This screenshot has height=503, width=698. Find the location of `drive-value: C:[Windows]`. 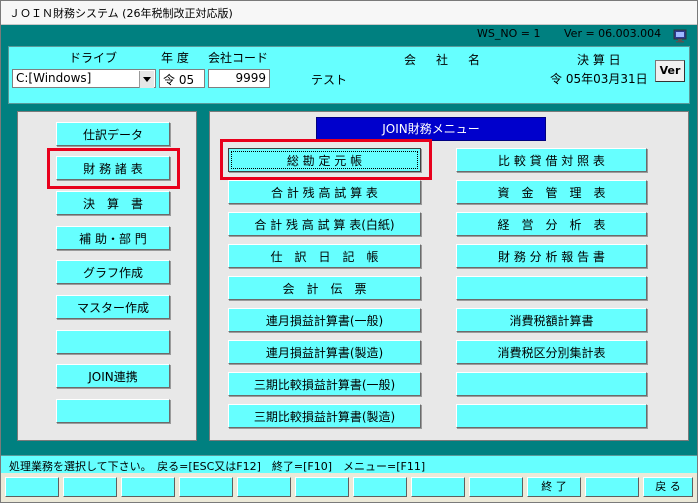

drive-value: C:[Windows] is located at coordinates (54, 78).